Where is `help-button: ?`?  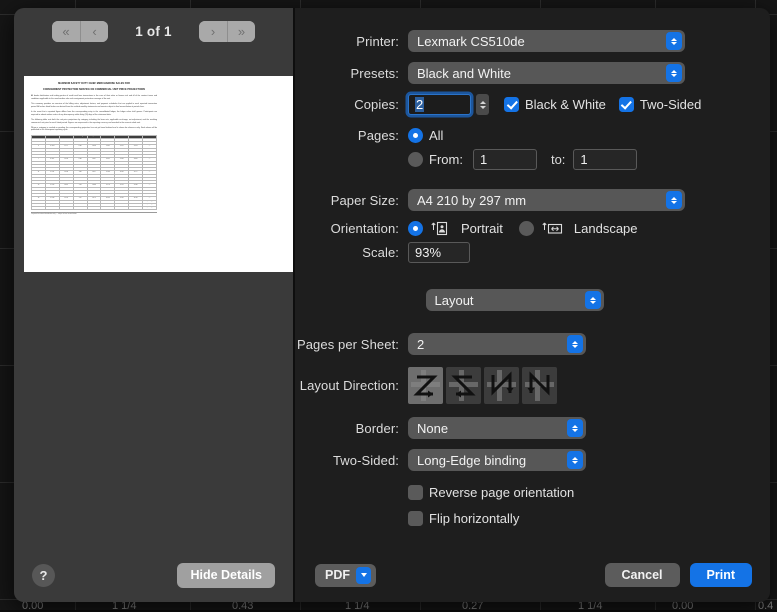 help-button: ? is located at coordinates (43, 575).